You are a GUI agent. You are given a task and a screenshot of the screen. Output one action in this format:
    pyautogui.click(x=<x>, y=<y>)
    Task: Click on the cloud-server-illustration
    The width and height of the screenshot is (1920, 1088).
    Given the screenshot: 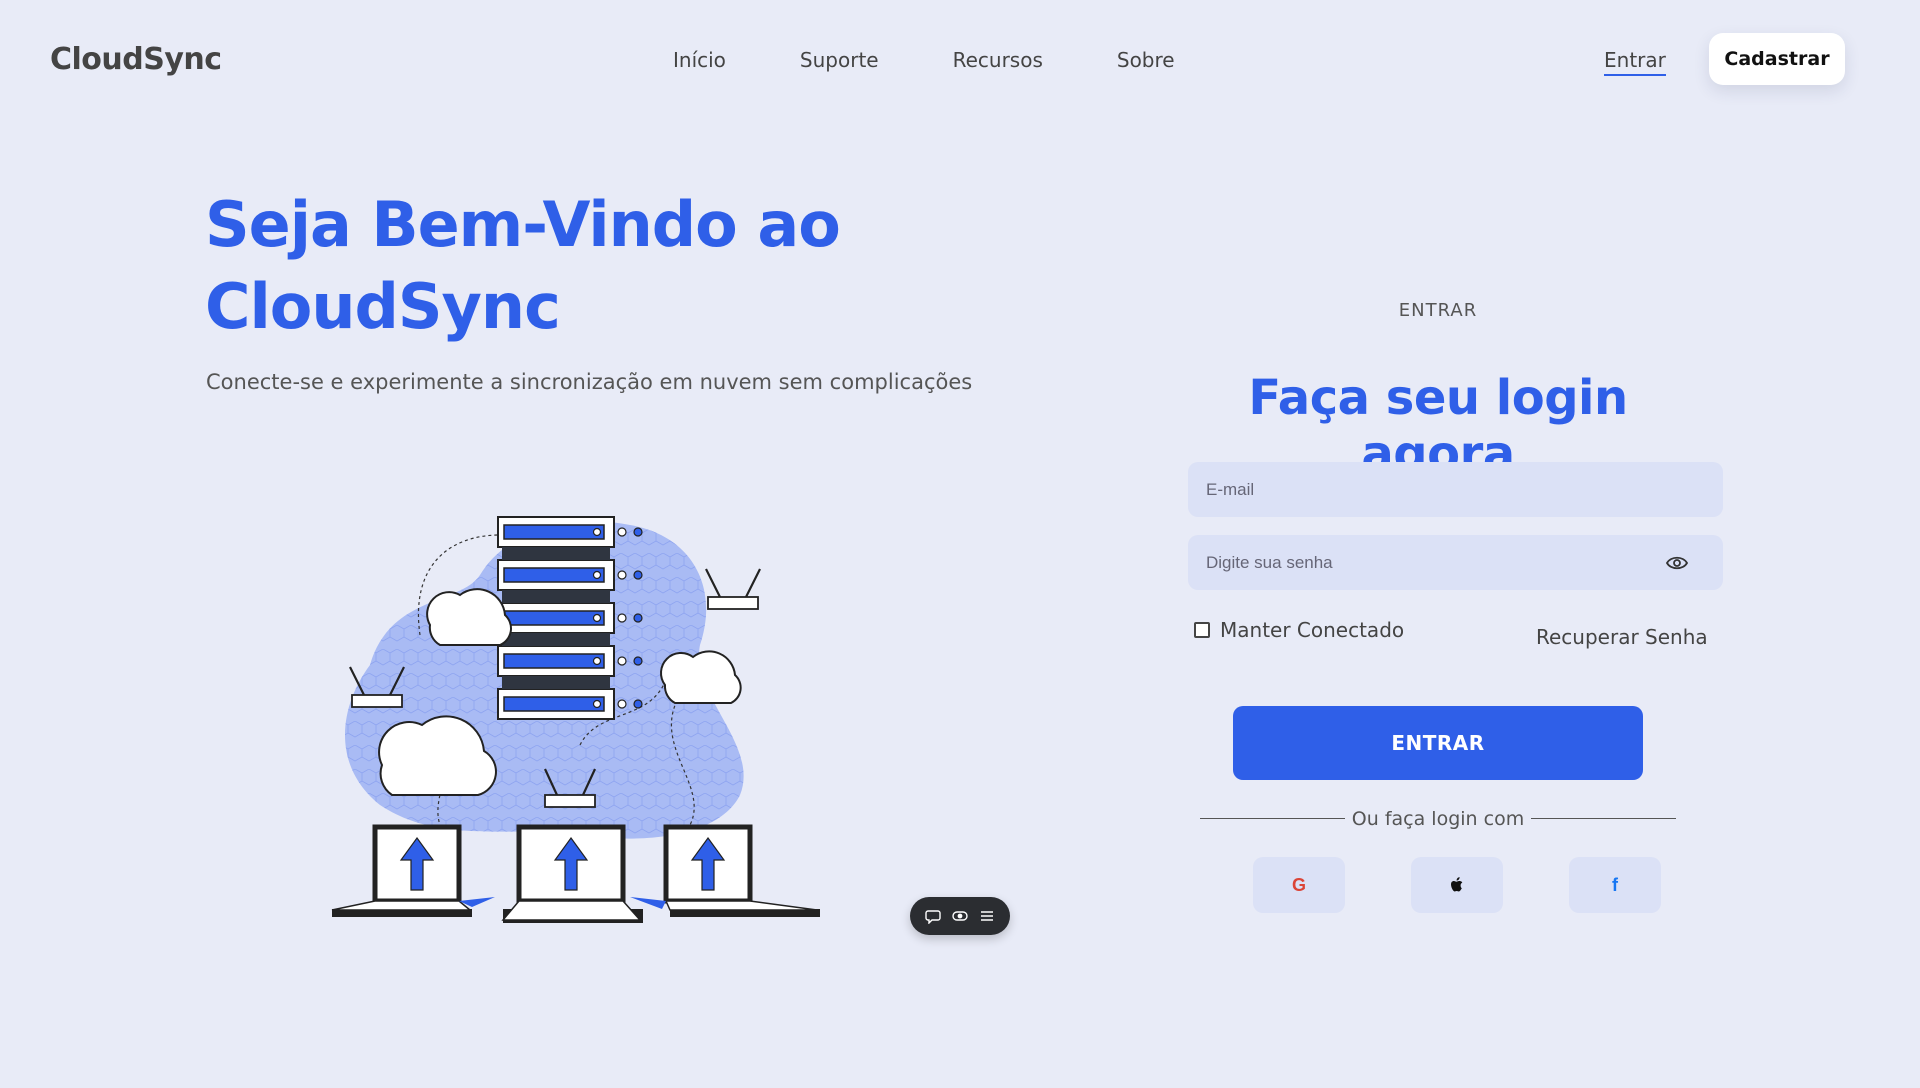 What is the action you would take?
    pyautogui.click(x=575, y=719)
    